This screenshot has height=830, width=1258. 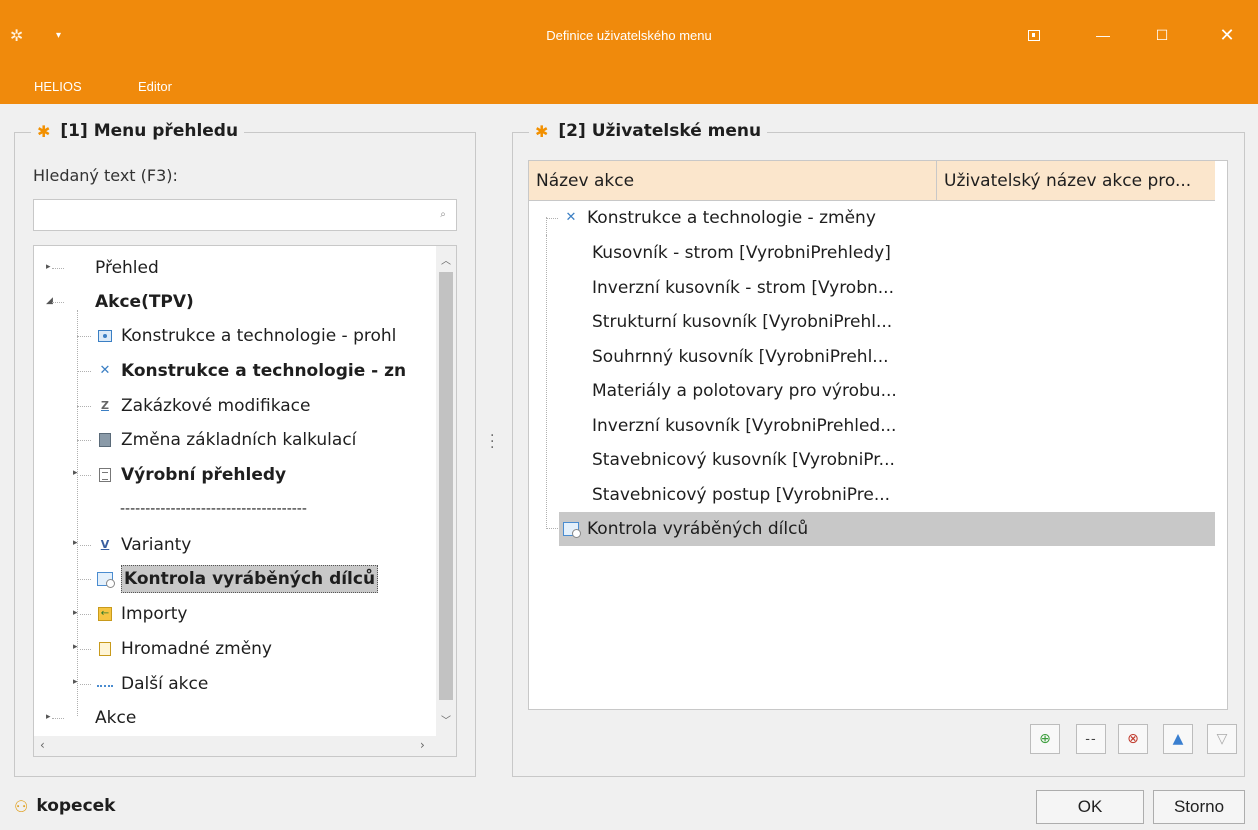 I want to click on tree-node: Konstrukce a technologie - prohl, so click(x=245, y=336).